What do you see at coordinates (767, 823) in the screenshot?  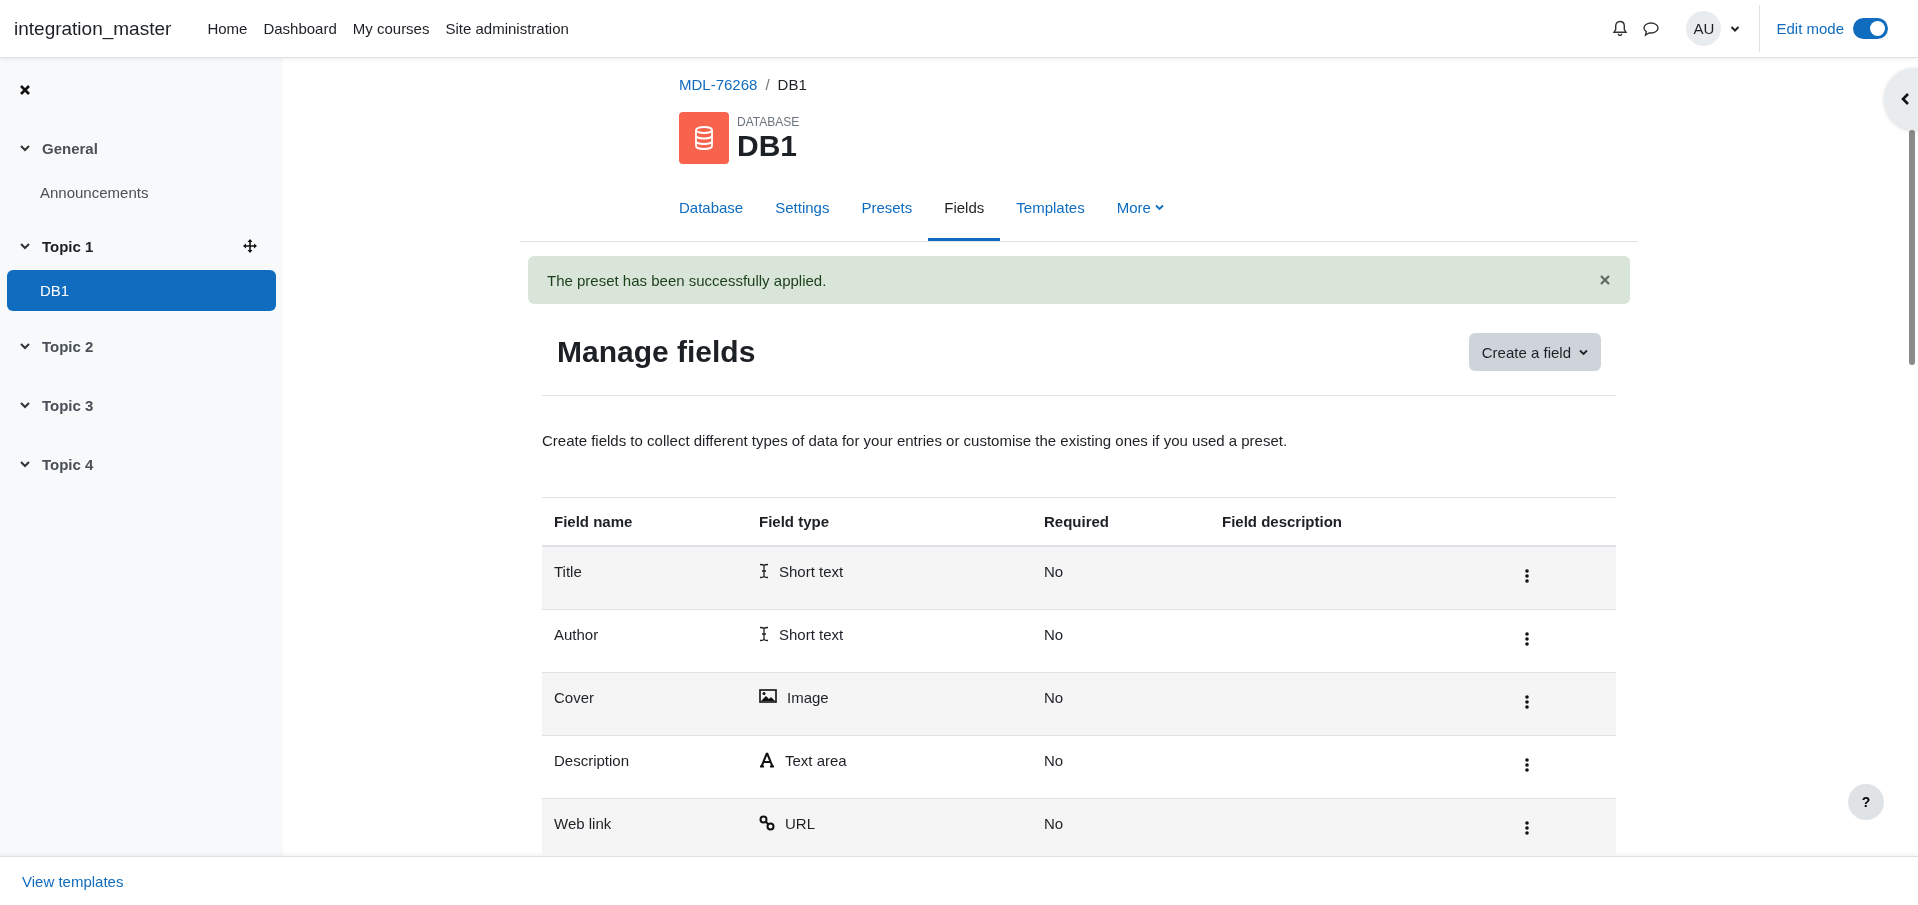 I see `link-icon` at bounding box center [767, 823].